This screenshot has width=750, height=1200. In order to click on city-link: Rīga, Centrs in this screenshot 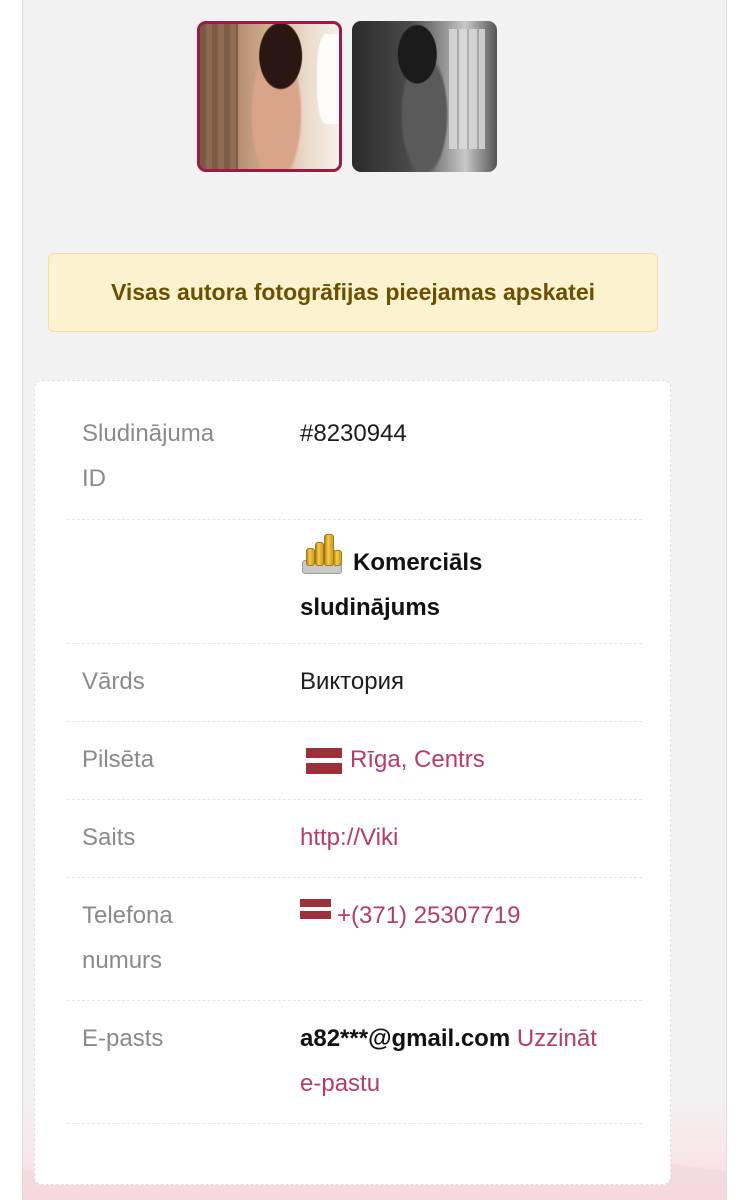, I will do `click(417, 759)`.